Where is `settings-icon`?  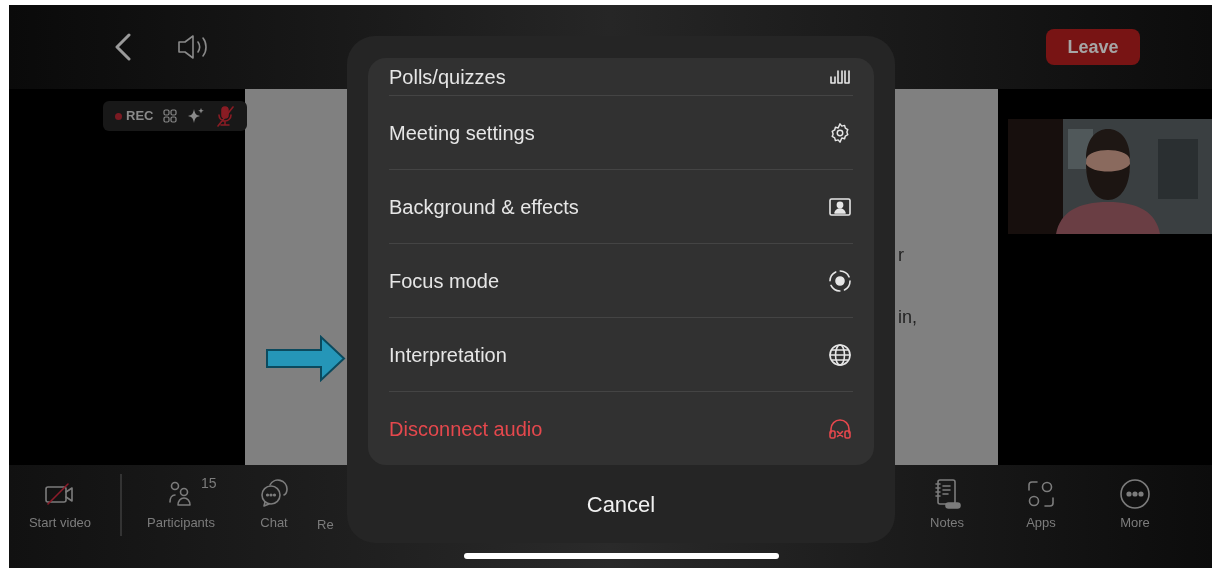
settings-icon is located at coordinates (840, 132).